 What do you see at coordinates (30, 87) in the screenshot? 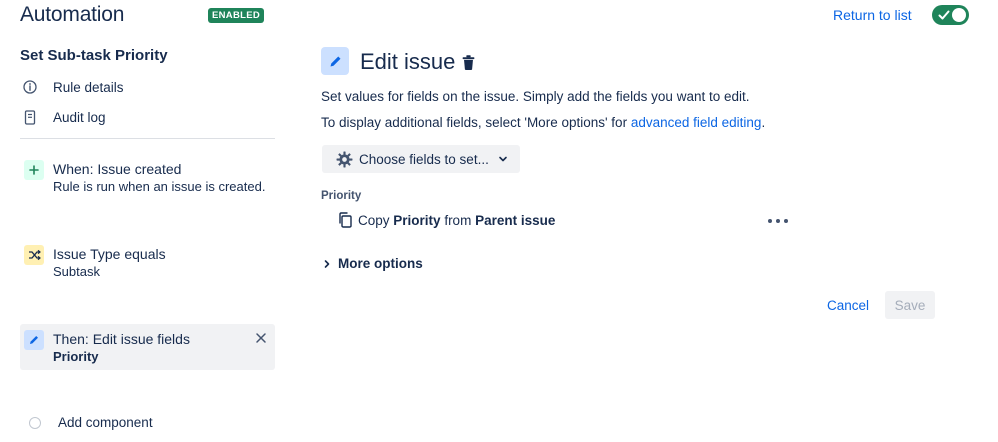
I see `info-icon` at bounding box center [30, 87].